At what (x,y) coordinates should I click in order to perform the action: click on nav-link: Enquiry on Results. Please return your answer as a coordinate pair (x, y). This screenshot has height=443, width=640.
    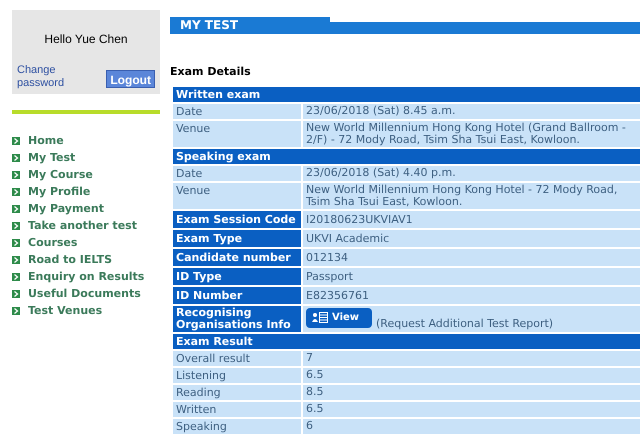
    Looking at the image, I should click on (86, 276).